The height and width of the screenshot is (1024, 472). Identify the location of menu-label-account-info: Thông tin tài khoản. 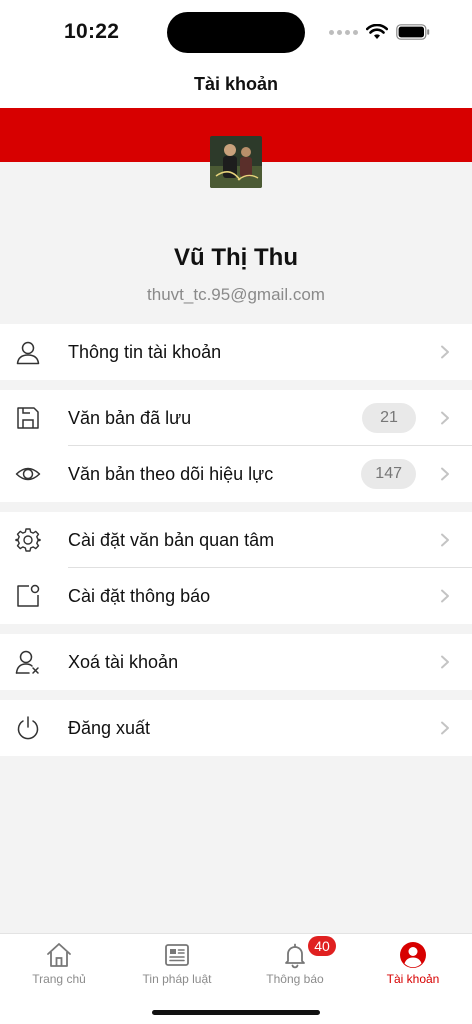
(145, 351).